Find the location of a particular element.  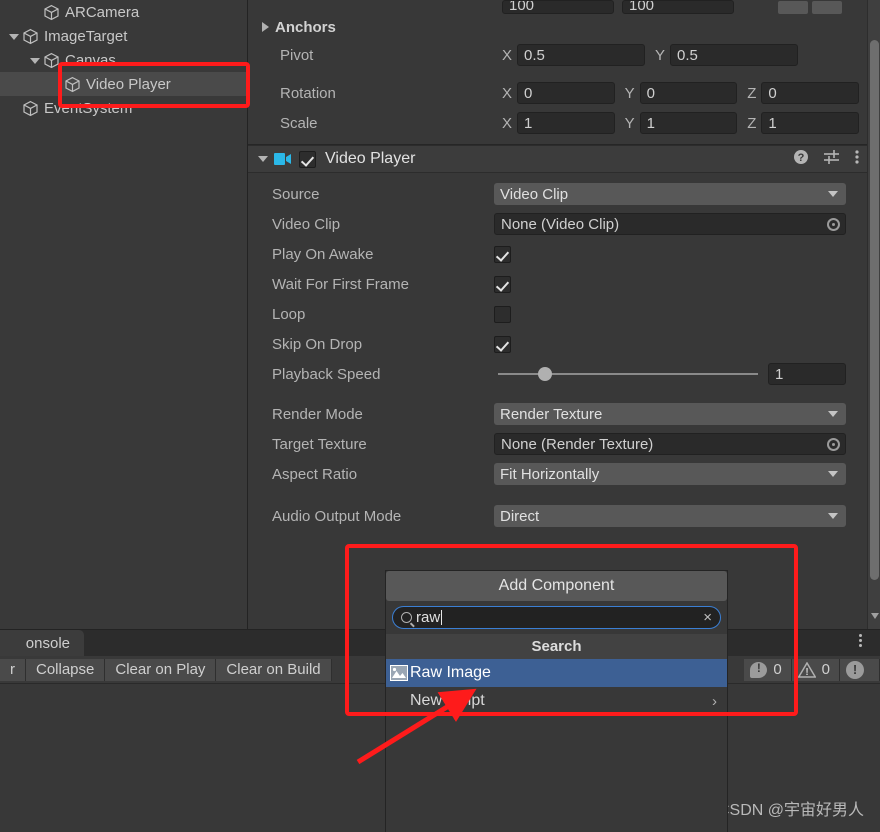

component-foldout-icon is located at coordinates (263, 159).